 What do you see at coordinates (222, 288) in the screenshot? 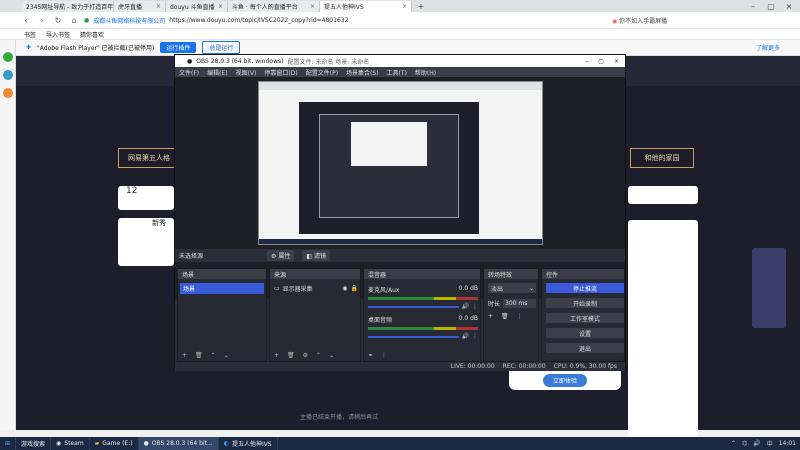
I see `scene-item: 场景` at bounding box center [222, 288].